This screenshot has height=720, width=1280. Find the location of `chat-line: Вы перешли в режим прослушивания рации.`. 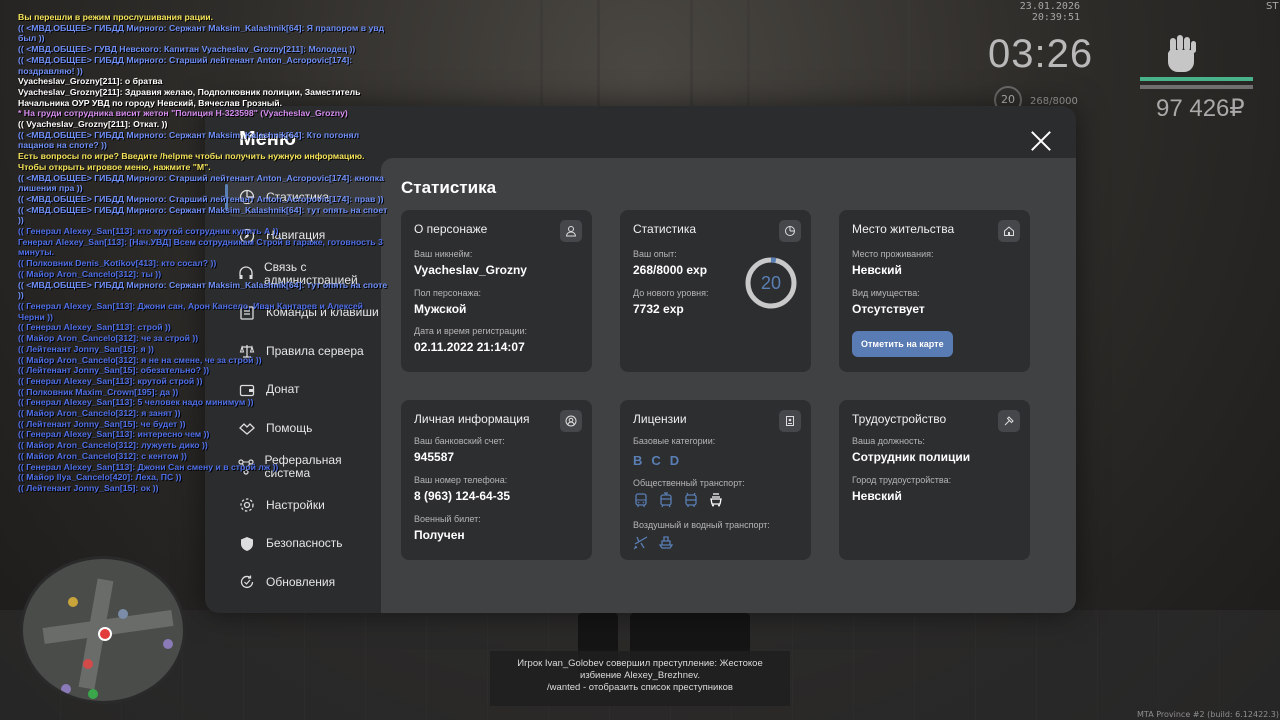

chat-line: Вы перешли в режим прослушивания рации. is located at coordinates (116, 17).